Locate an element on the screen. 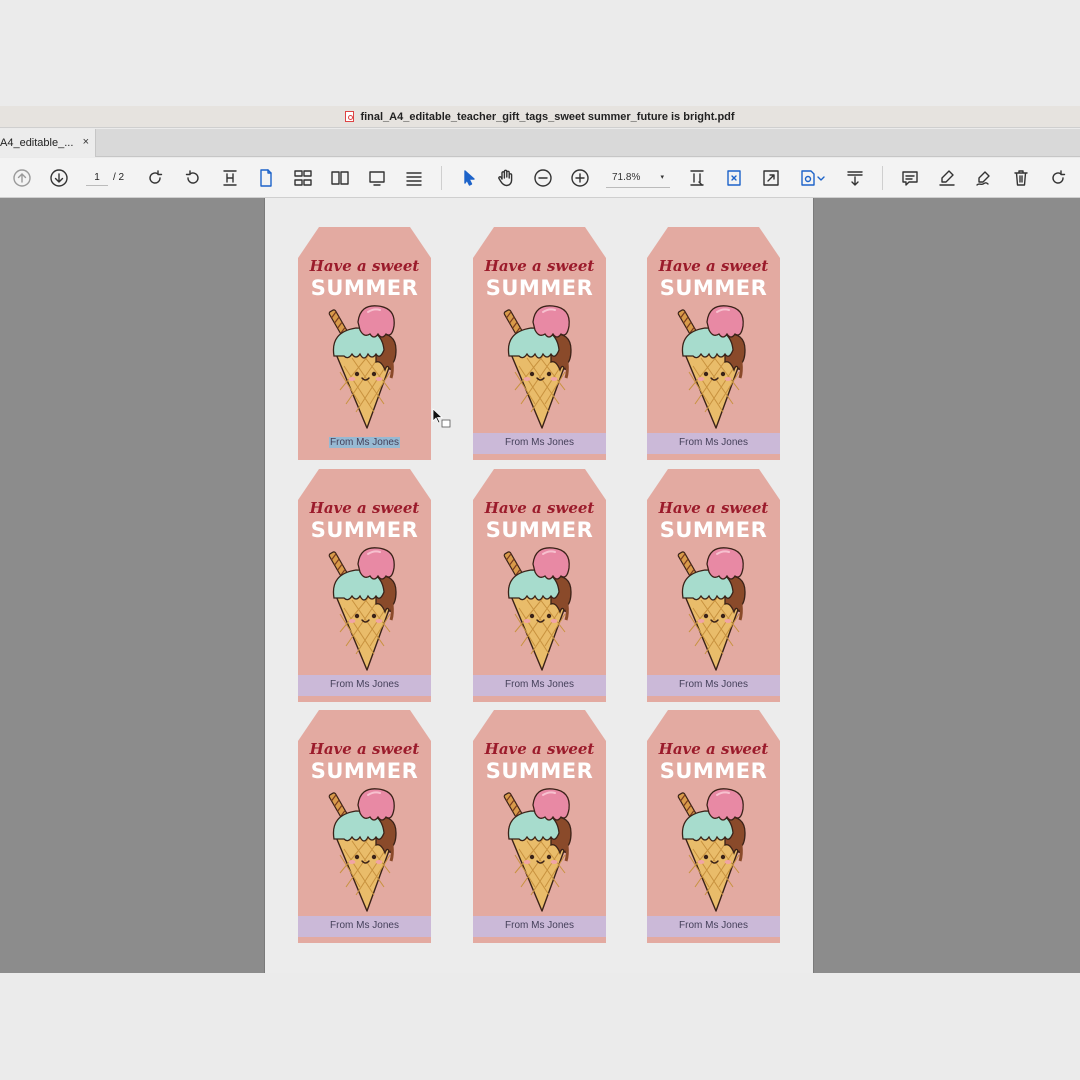 The image size is (1080, 1080). scroll-icon is located at coordinates (414, 178).